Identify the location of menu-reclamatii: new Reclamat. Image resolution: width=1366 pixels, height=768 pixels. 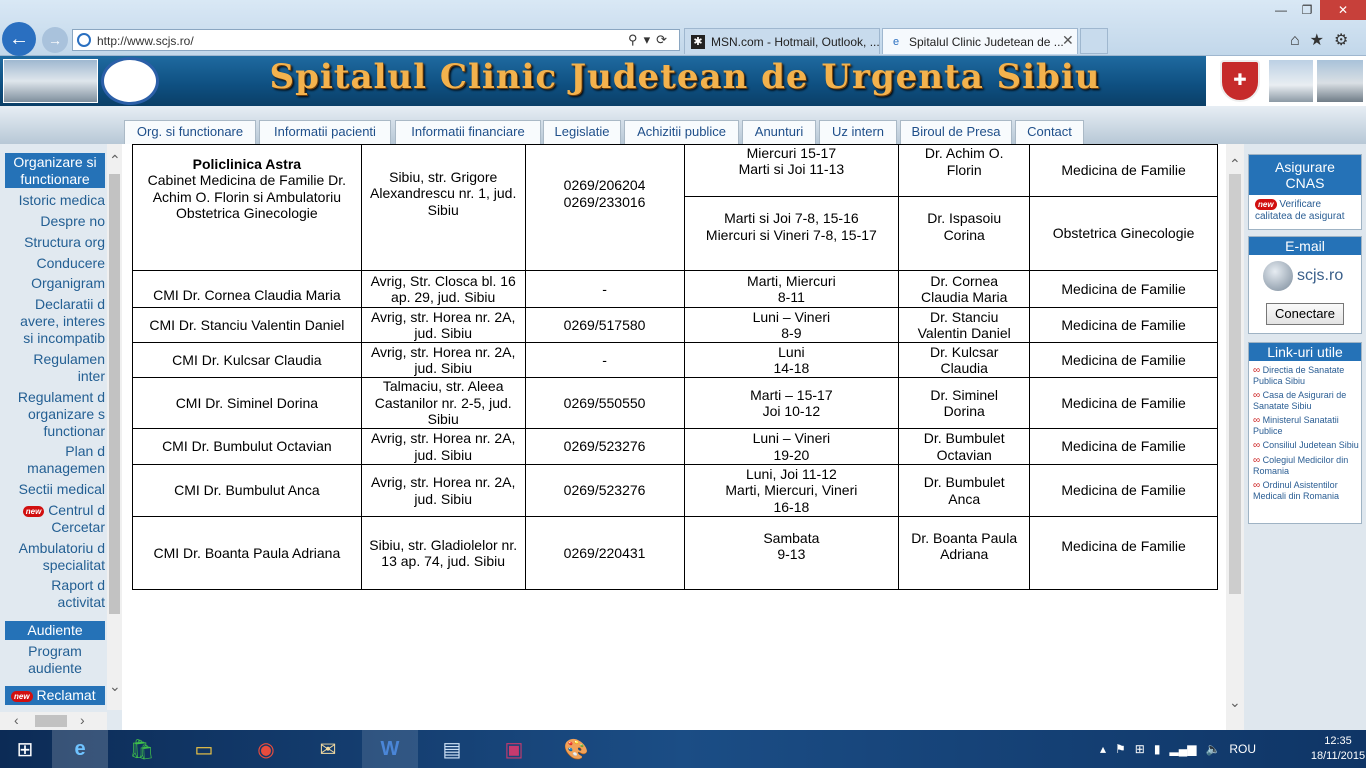
(55, 695).